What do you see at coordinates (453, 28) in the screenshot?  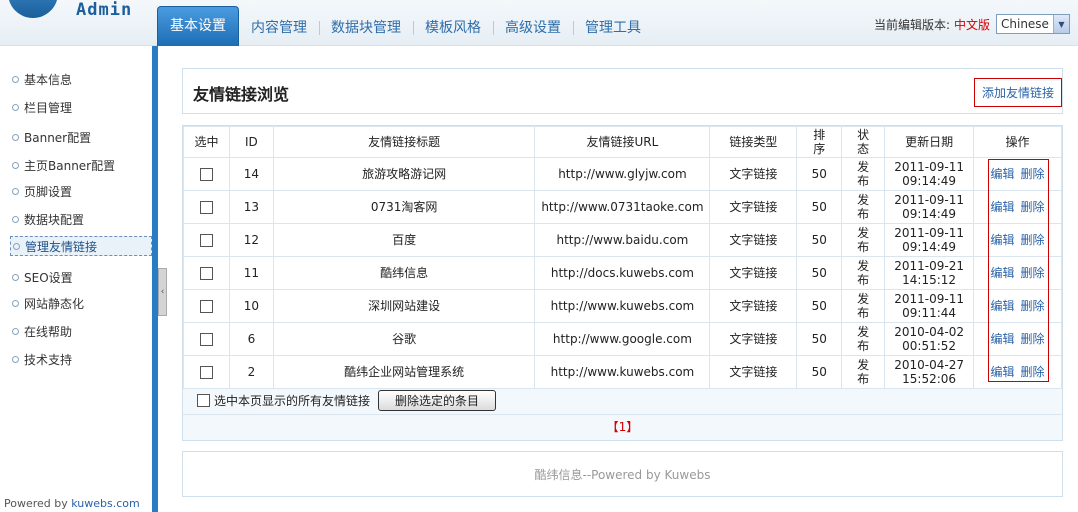 I see `tab-template-style: 模板风格` at bounding box center [453, 28].